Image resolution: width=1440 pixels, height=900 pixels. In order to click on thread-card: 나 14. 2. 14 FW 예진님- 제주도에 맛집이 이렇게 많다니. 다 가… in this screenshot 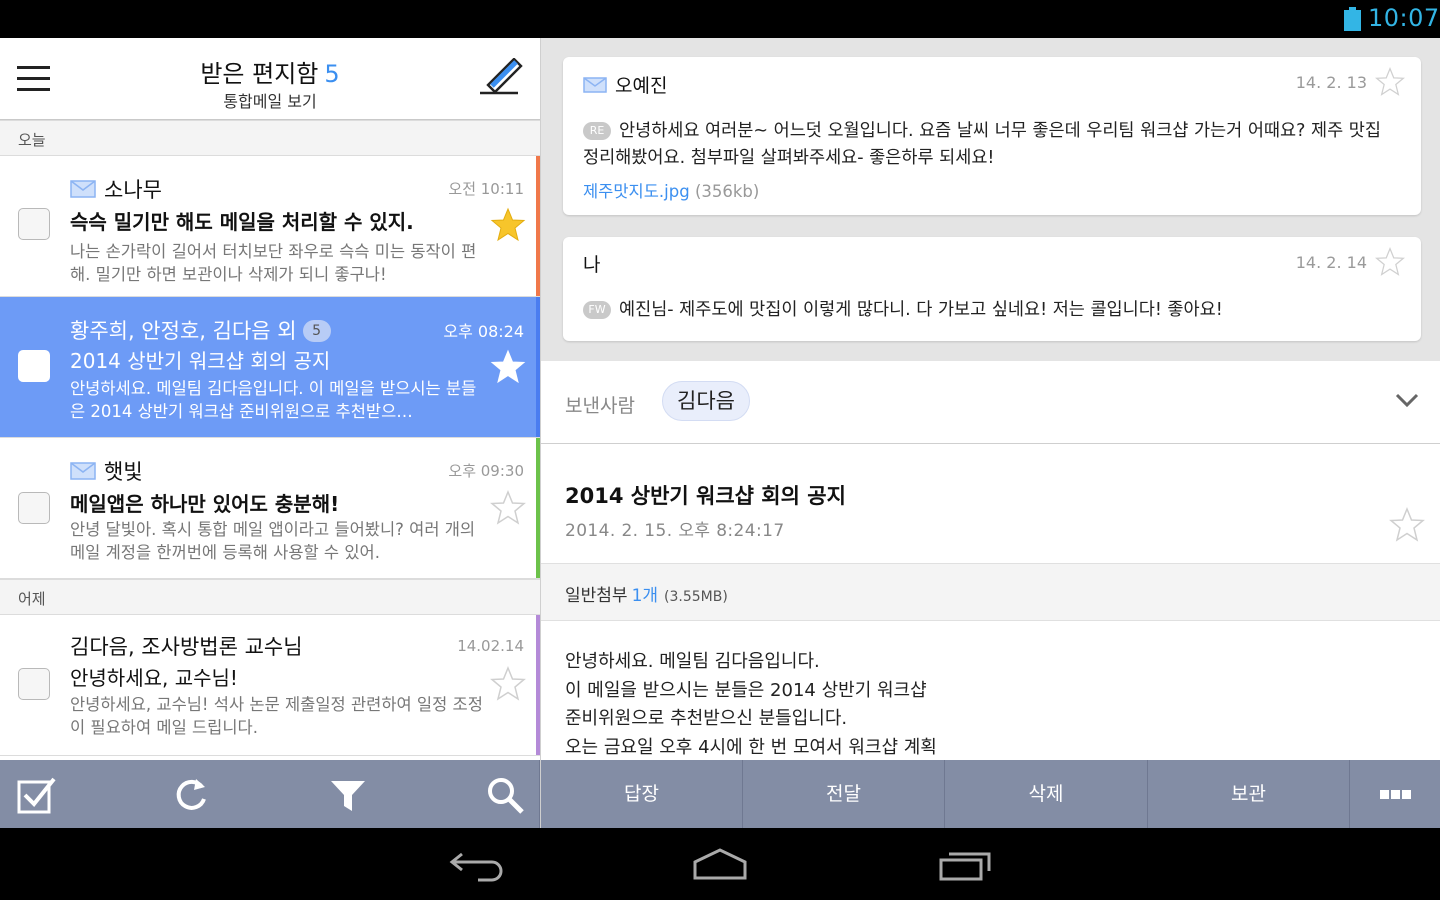, I will do `click(992, 289)`.